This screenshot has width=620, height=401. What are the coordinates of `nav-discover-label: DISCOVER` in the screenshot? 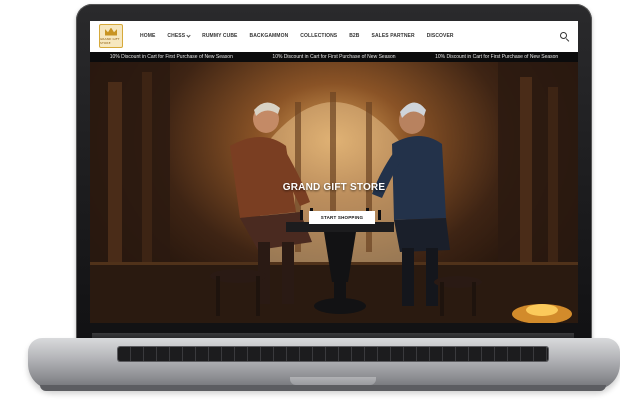 It's located at (440, 36).